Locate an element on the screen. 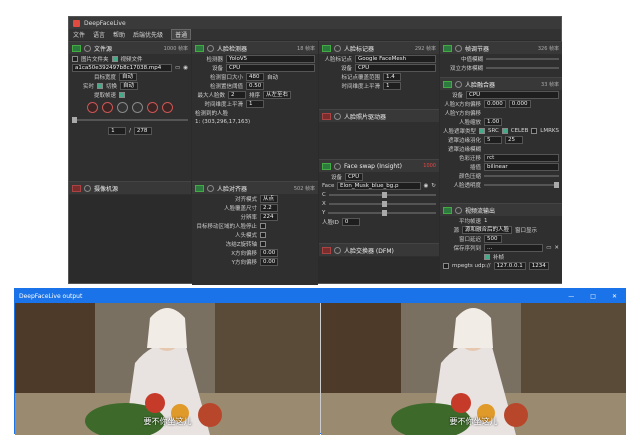 Image resolution: width=640 pixels, height=448 pixels. head-mode-checkbox is located at coordinates (263, 234).